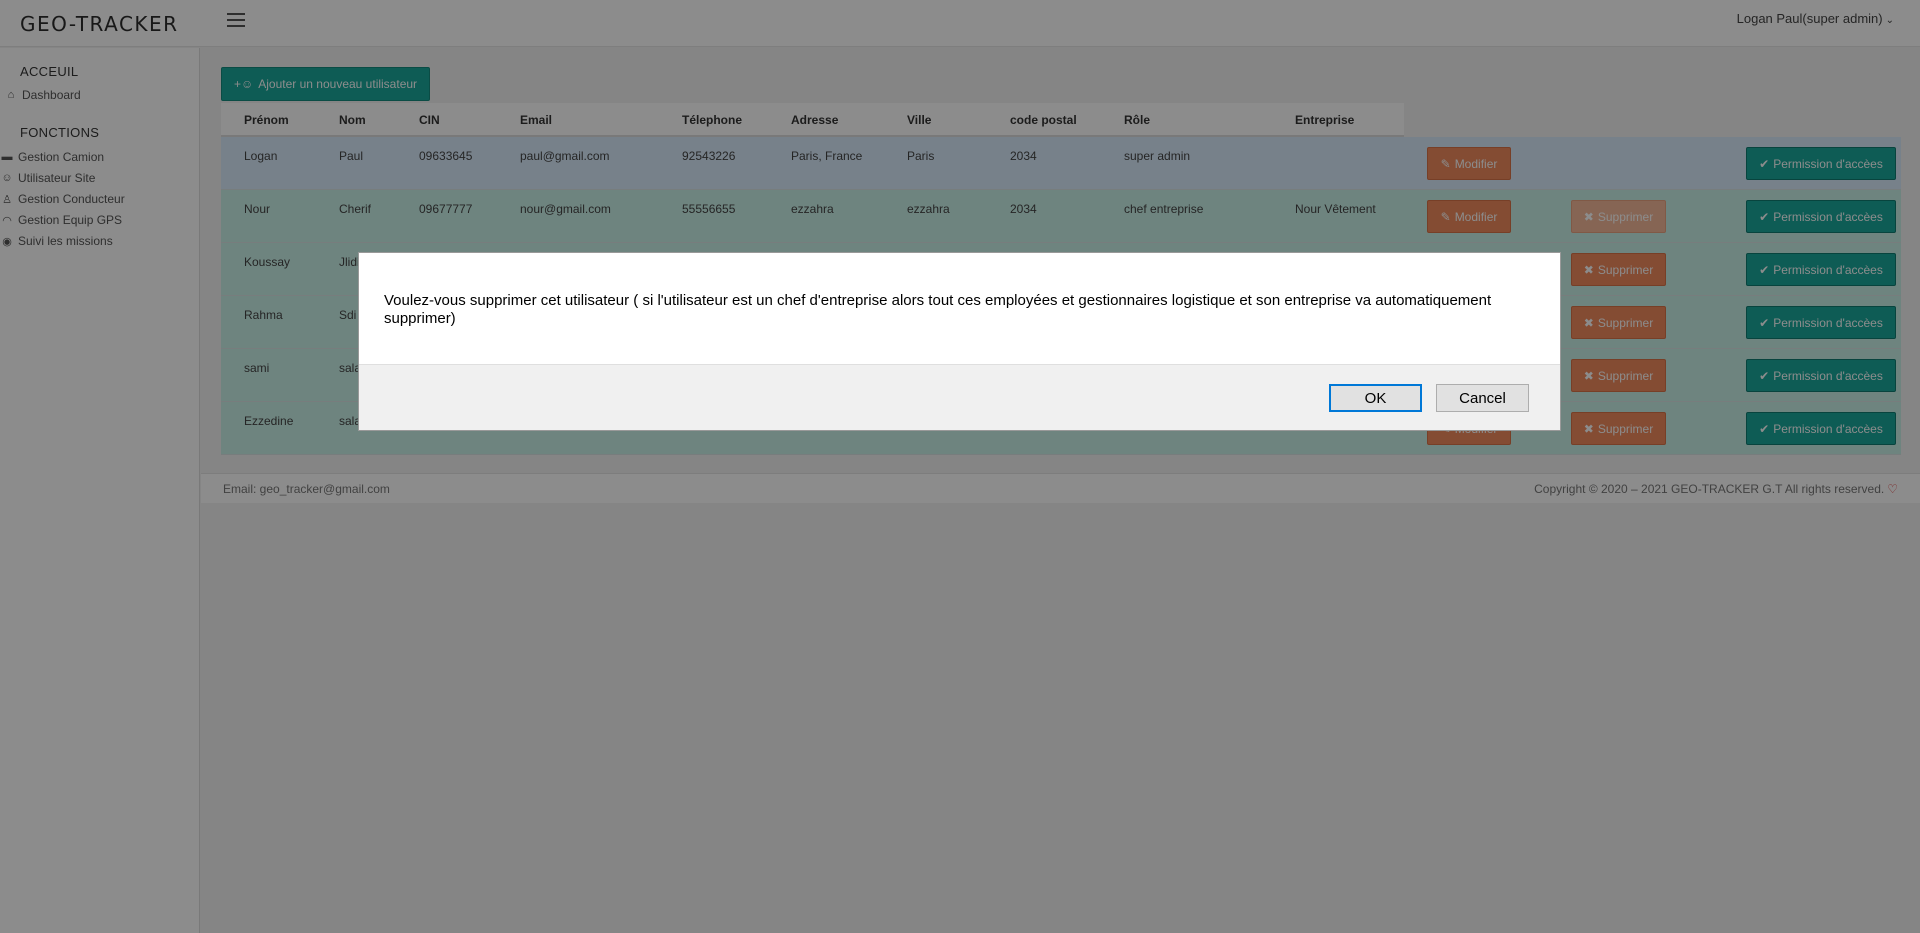 The height and width of the screenshot is (933, 1920). I want to click on ok-button: OK, so click(1375, 398).